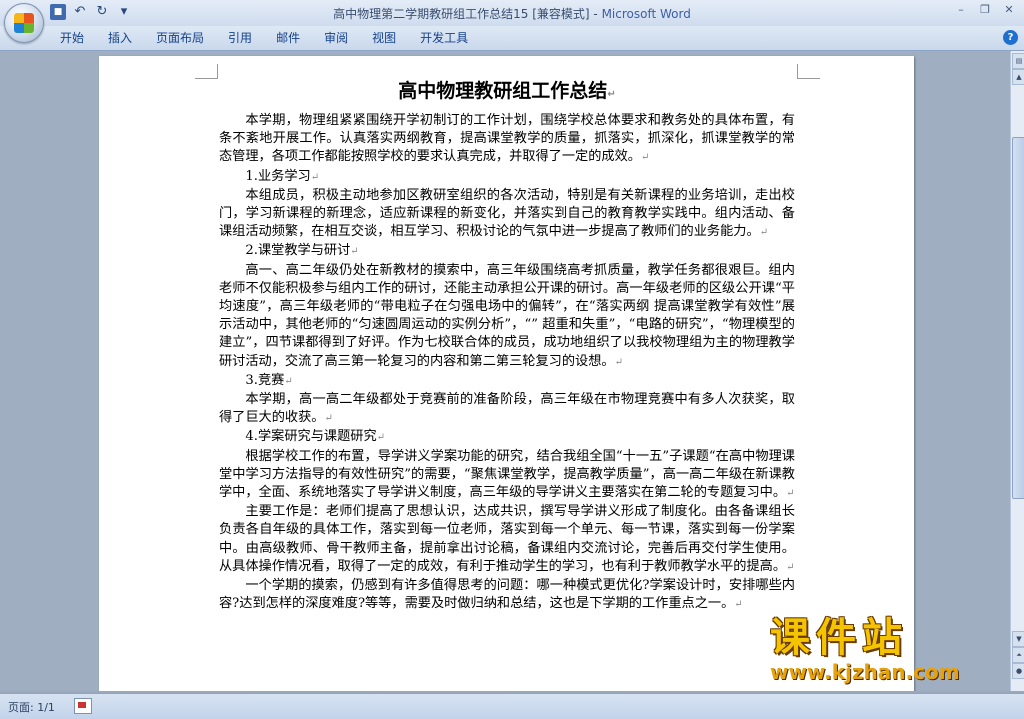 This screenshot has width=1024, height=719. Describe the element at coordinates (467, 14) in the screenshot. I see `window-title-doc: 高中物理第二学期教研组工作总结15 [兼容模式] -` at that location.